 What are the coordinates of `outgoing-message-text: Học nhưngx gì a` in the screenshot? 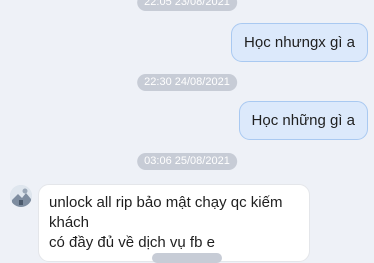 It's located at (299, 42).